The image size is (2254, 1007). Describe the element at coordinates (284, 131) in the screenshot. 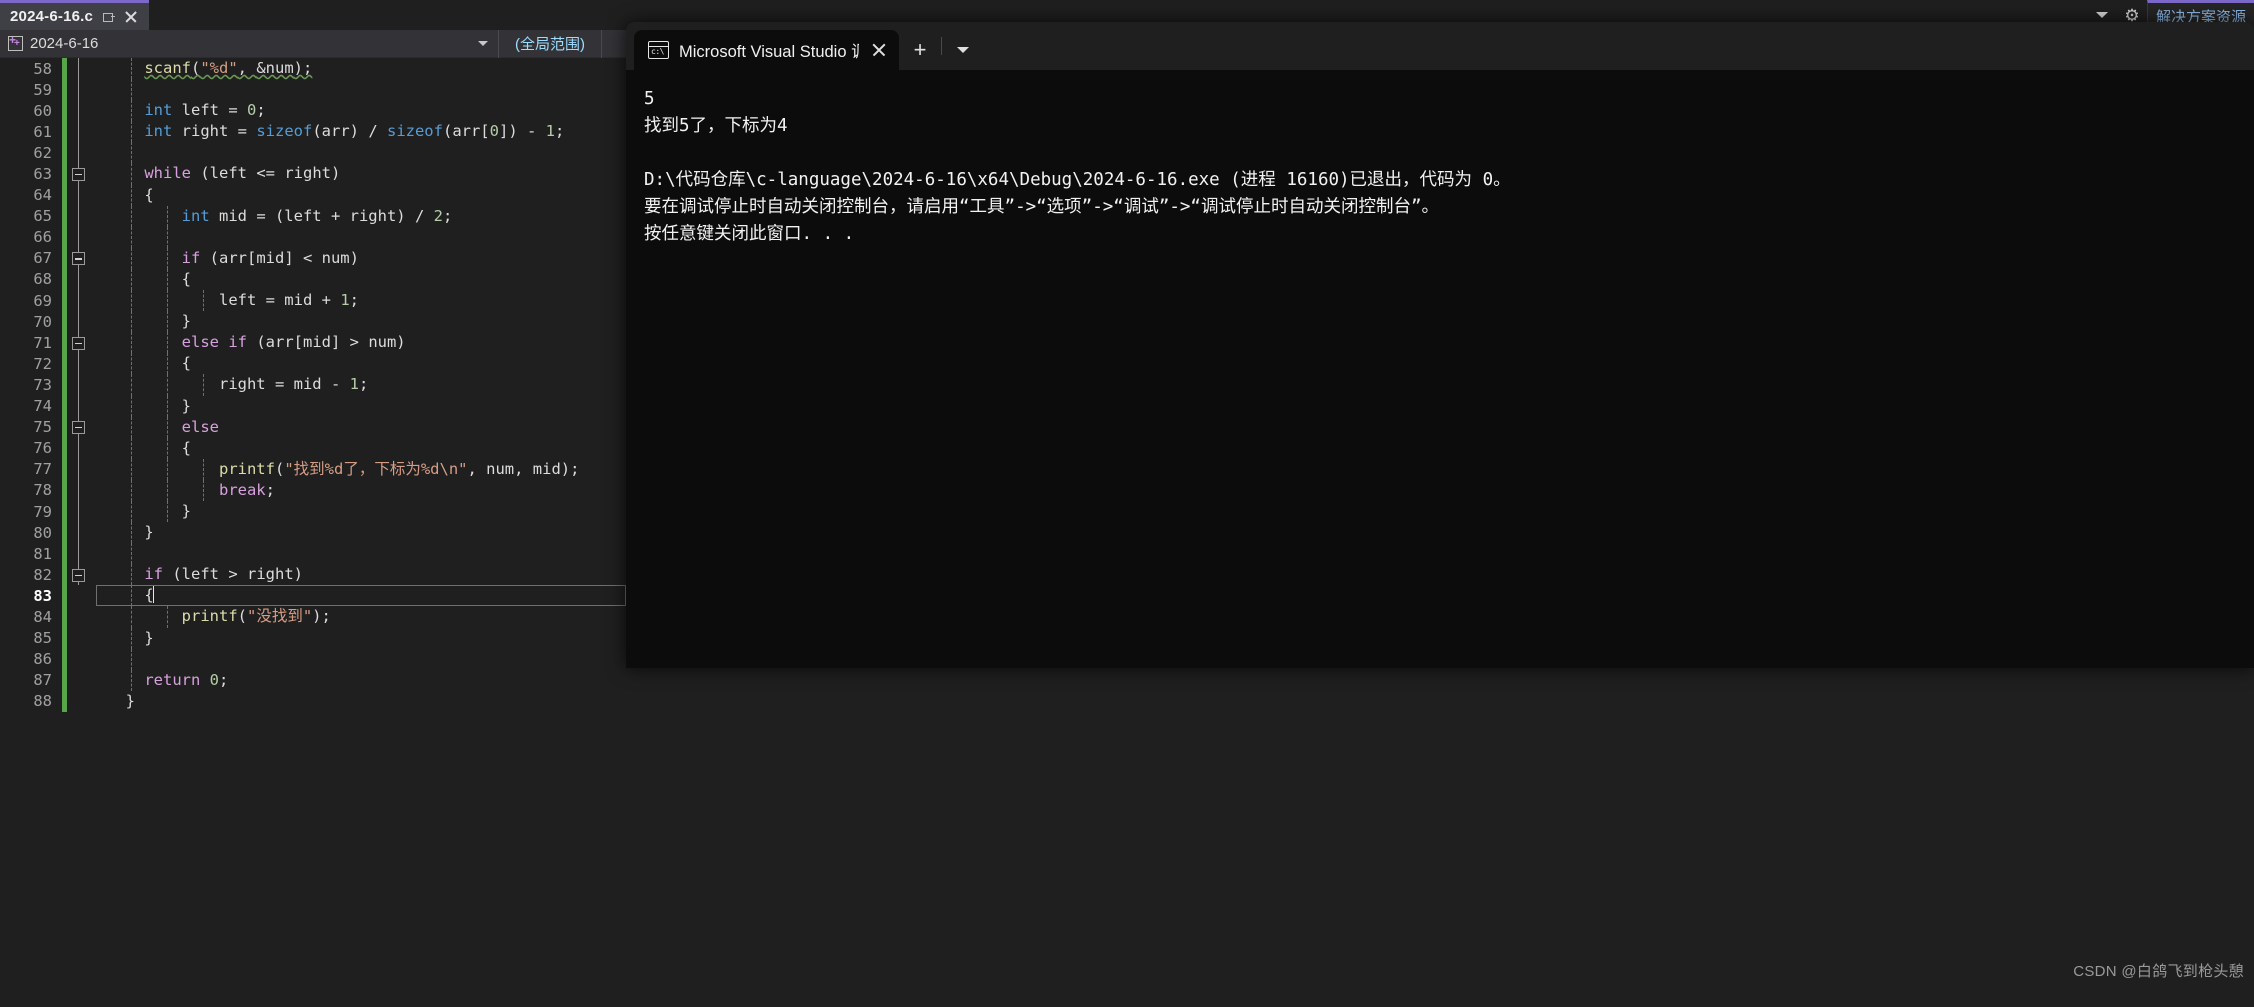

I see `code-token: sizeof` at that location.